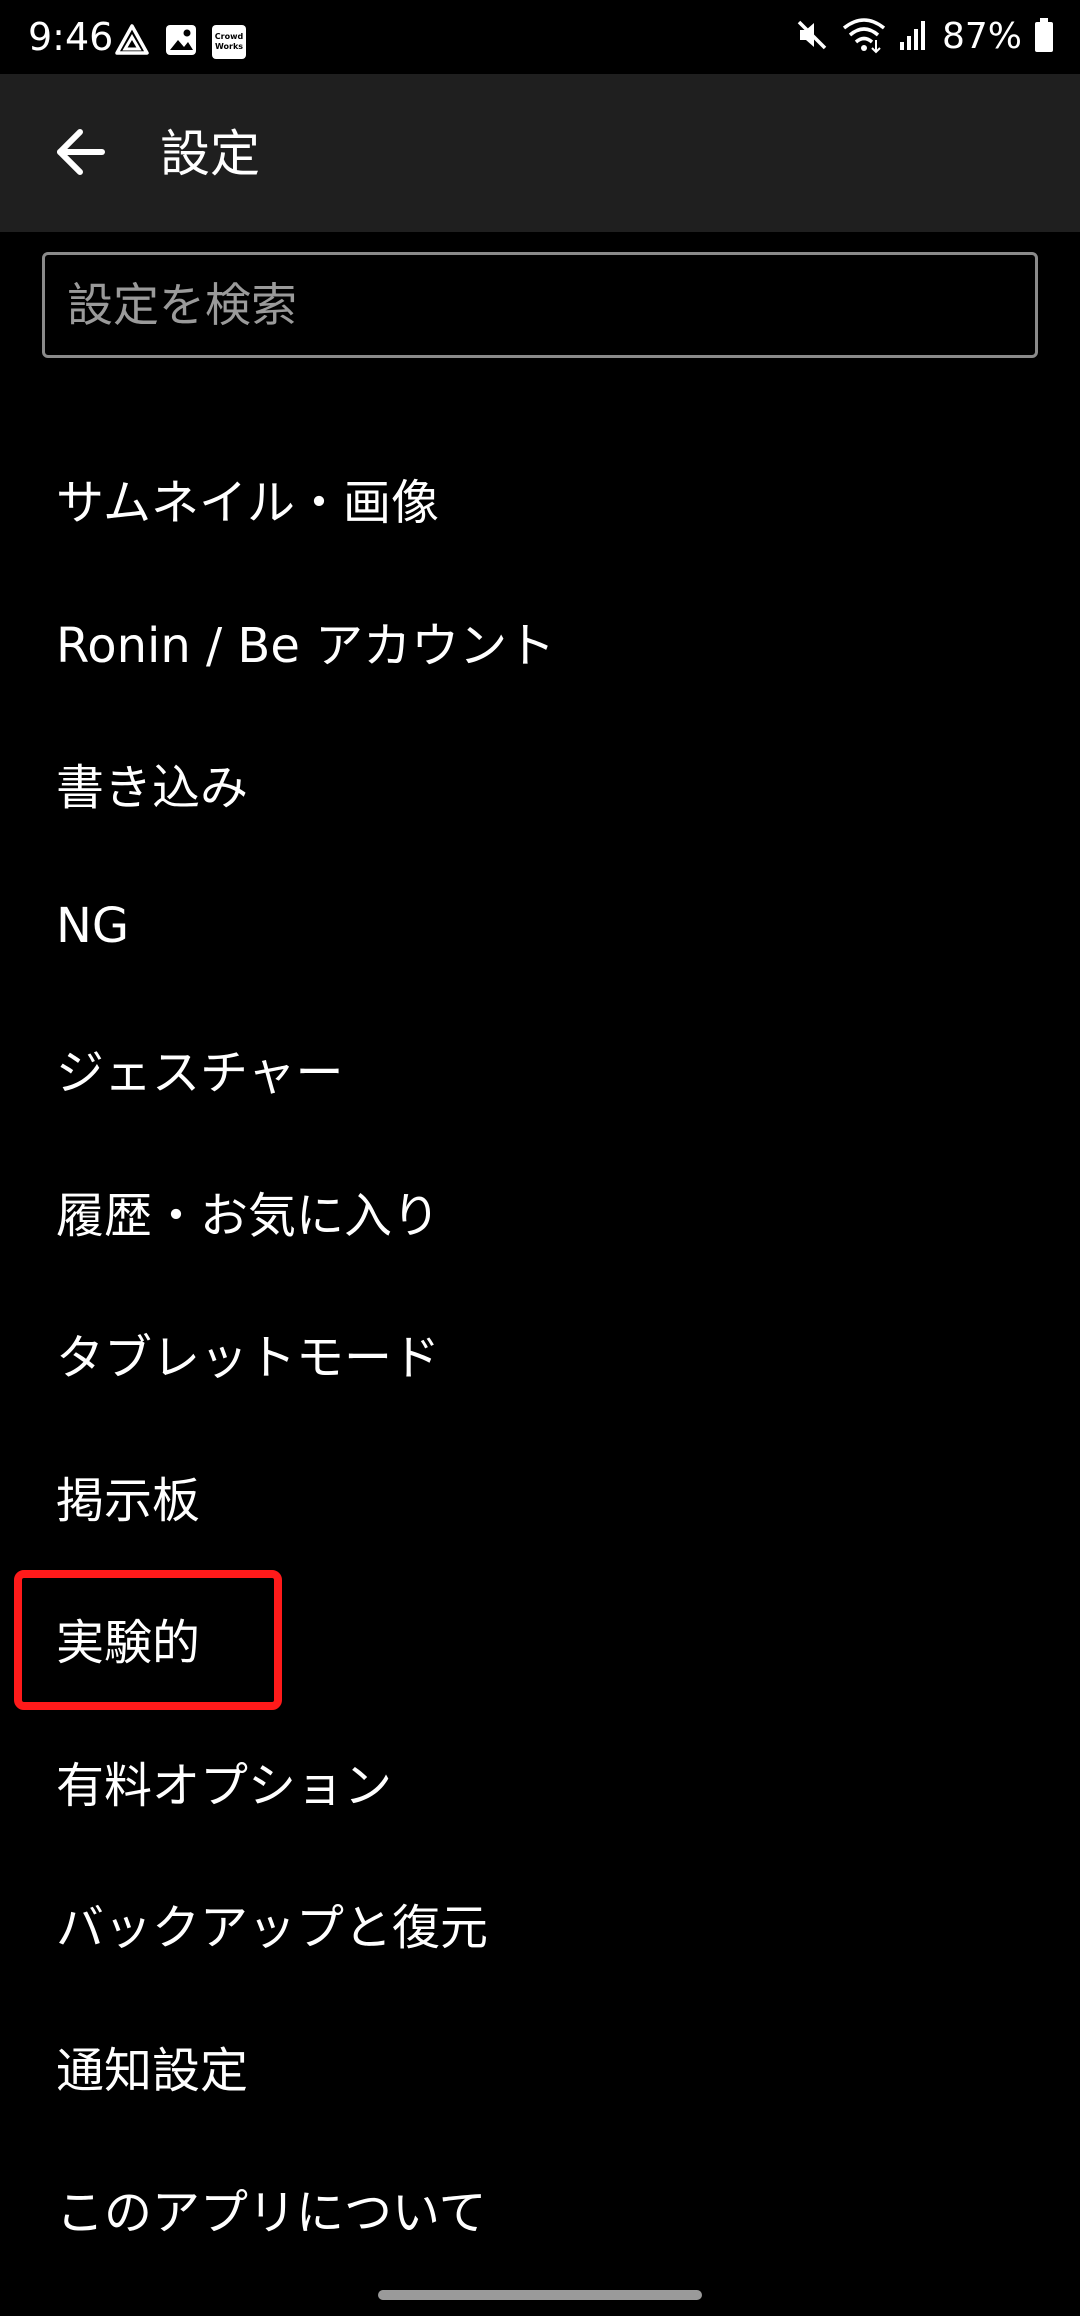  I want to click on page-title: 設定, so click(210, 154).